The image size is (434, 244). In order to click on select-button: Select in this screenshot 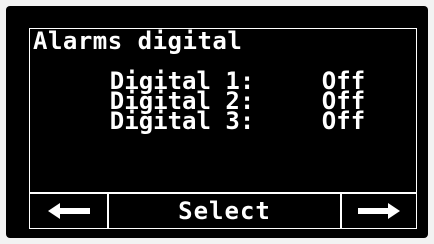, I will do `click(225, 211)`.